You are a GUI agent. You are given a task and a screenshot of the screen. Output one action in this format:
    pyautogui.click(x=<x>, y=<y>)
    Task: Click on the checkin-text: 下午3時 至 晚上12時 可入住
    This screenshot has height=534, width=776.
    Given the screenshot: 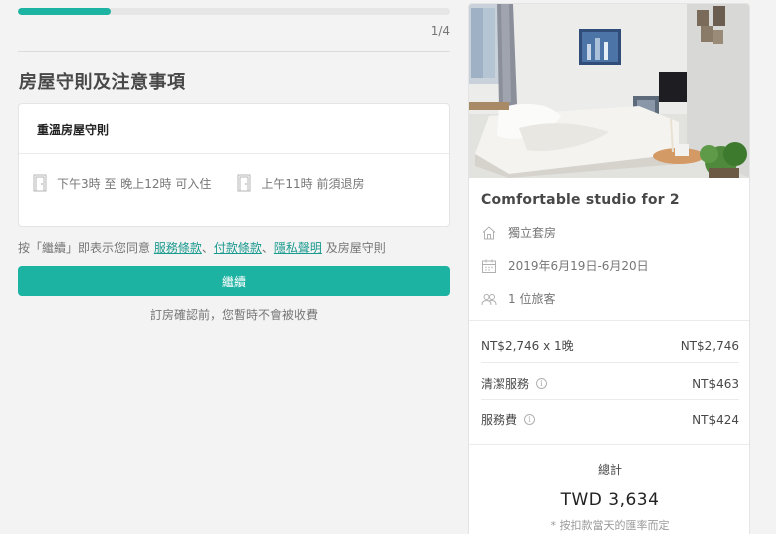 What is the action you would take?
    pyautogui.click(x=134, y=183)
    